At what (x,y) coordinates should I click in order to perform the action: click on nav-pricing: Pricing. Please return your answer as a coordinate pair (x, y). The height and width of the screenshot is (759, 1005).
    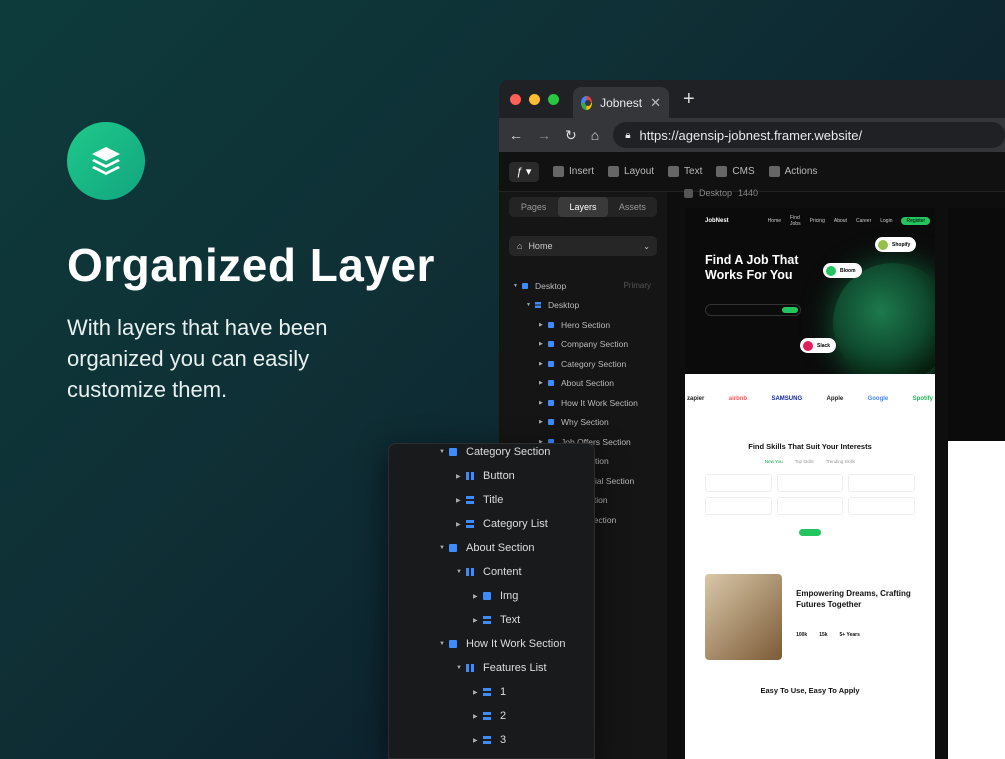
    Looking at the image, I should click on (817, 221).